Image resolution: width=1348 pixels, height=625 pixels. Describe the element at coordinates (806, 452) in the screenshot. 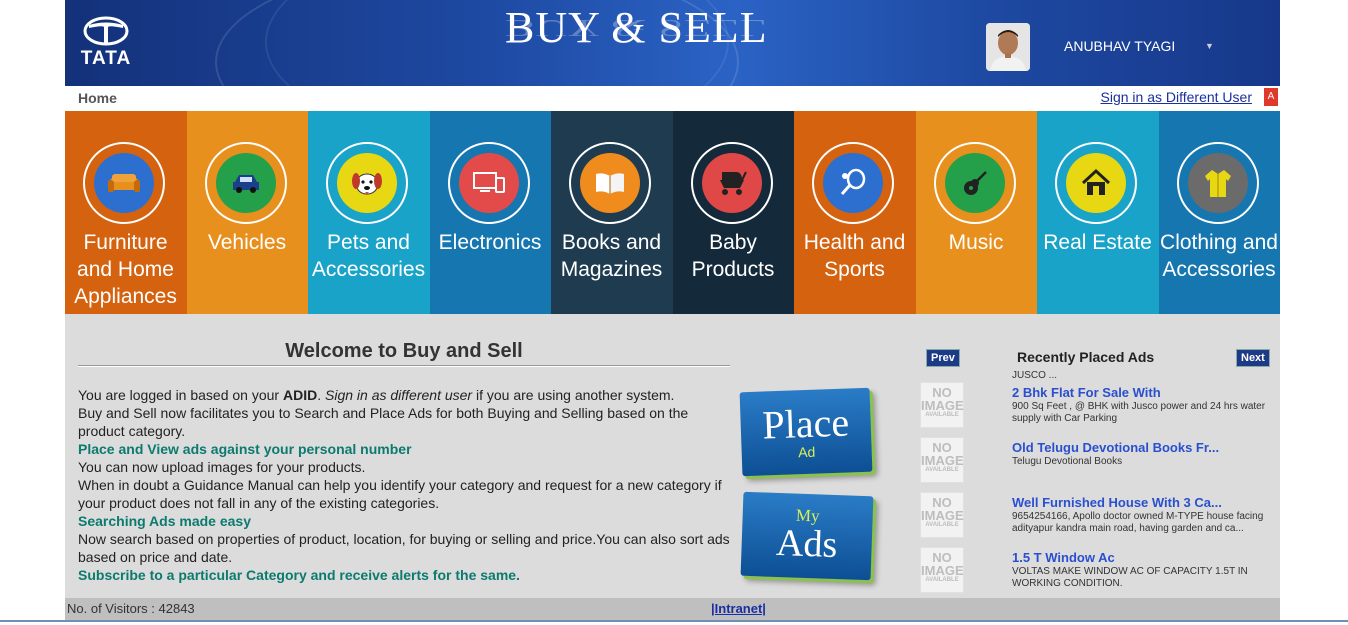

I see `place-ad-button-sublabel: Ad` at that location.